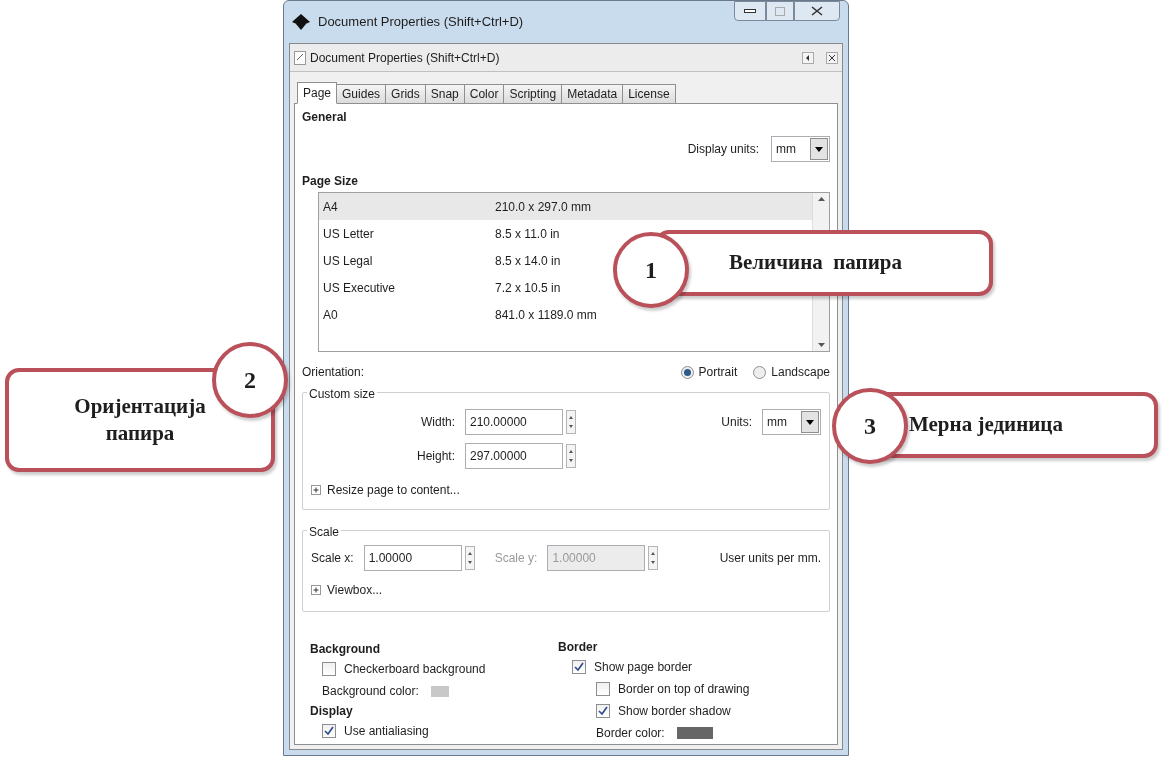 The image size is (1163, 760). I want to click on field-label: Scale x:, so click(332, 558).